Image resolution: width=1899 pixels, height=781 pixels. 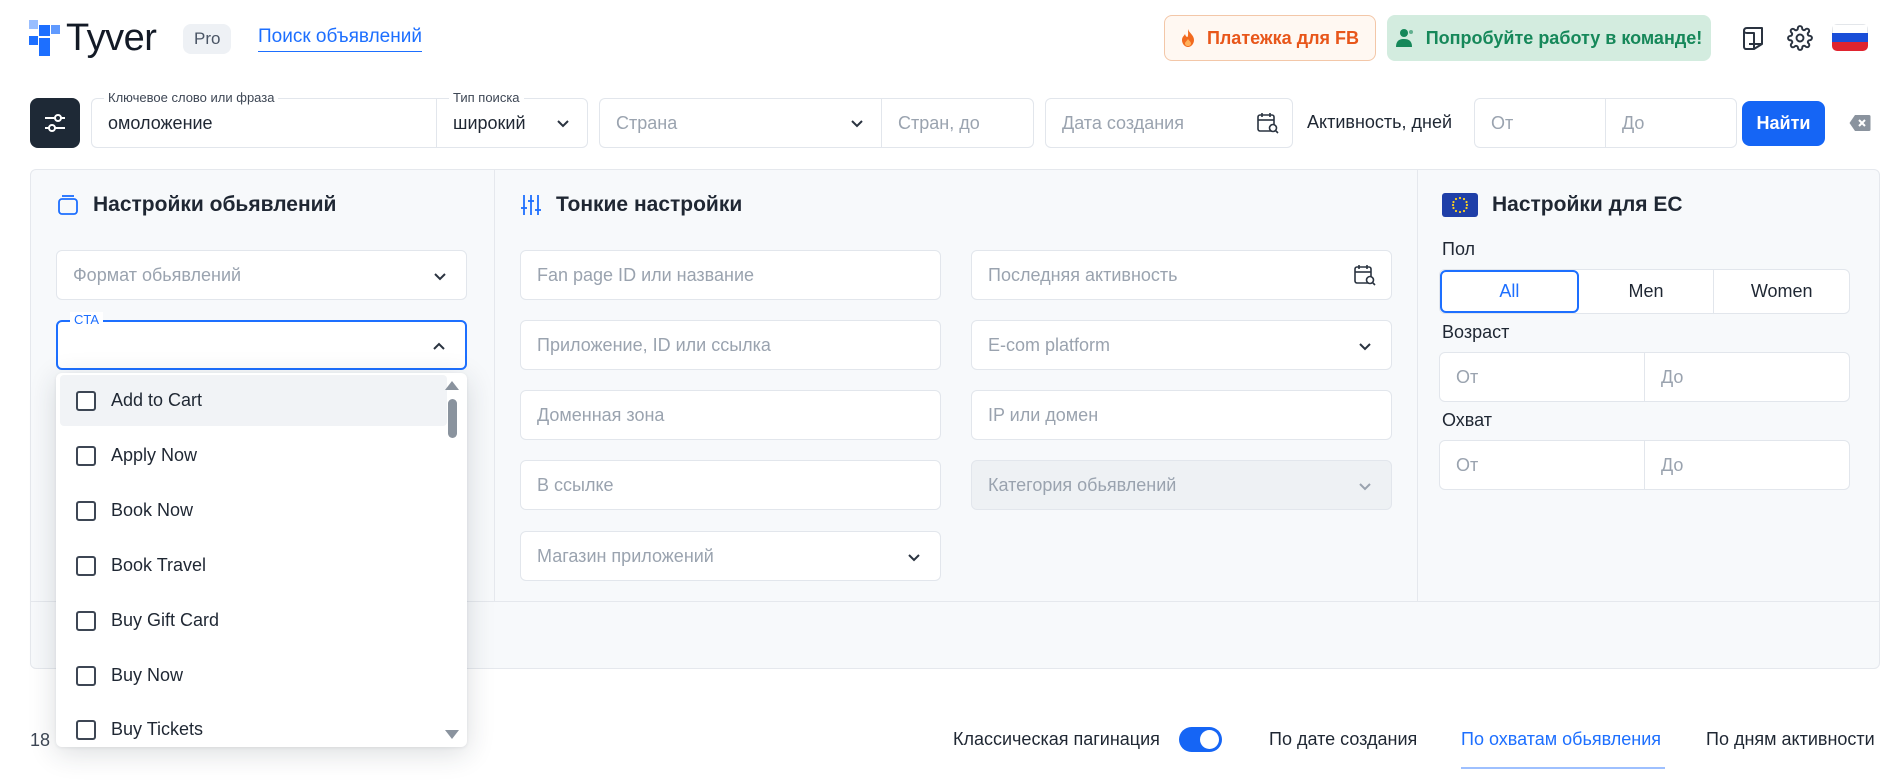 I want to click on sliders-icon, so click(x=55, y=123).